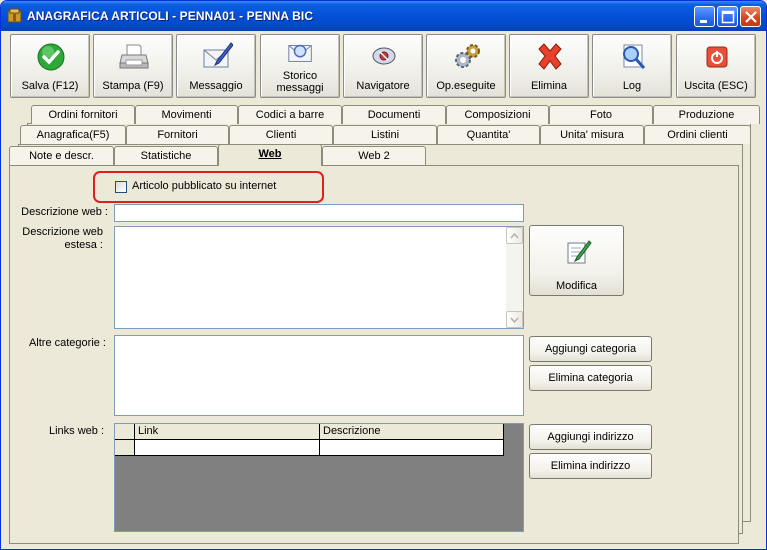  Describe the element at coordinates (50, 86) in the screenshot. I see `save-label: Salva (F12)` at that location.